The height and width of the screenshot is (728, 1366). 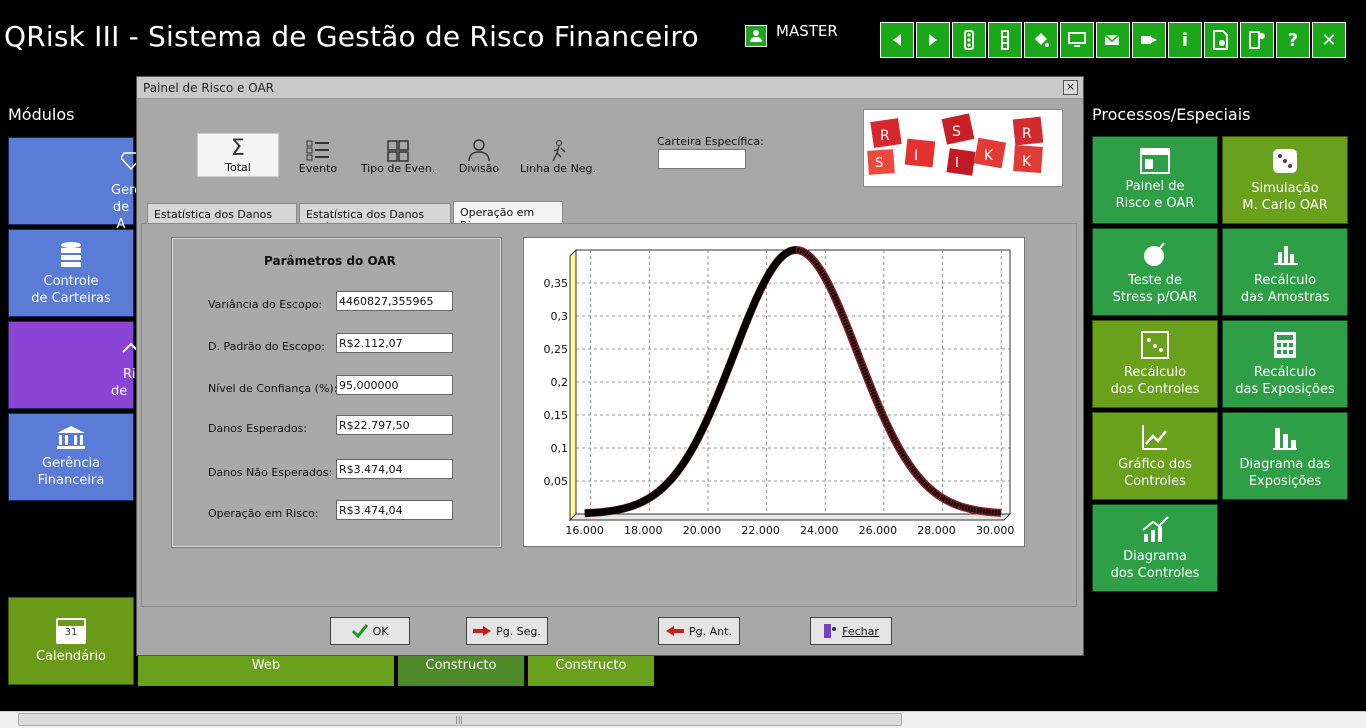 What do you see at coordinates (1155, 548) in the screenshot?
I see `tile-diagrama-controles: Diagrama dos Controles` at bounding box center [1155, 548].